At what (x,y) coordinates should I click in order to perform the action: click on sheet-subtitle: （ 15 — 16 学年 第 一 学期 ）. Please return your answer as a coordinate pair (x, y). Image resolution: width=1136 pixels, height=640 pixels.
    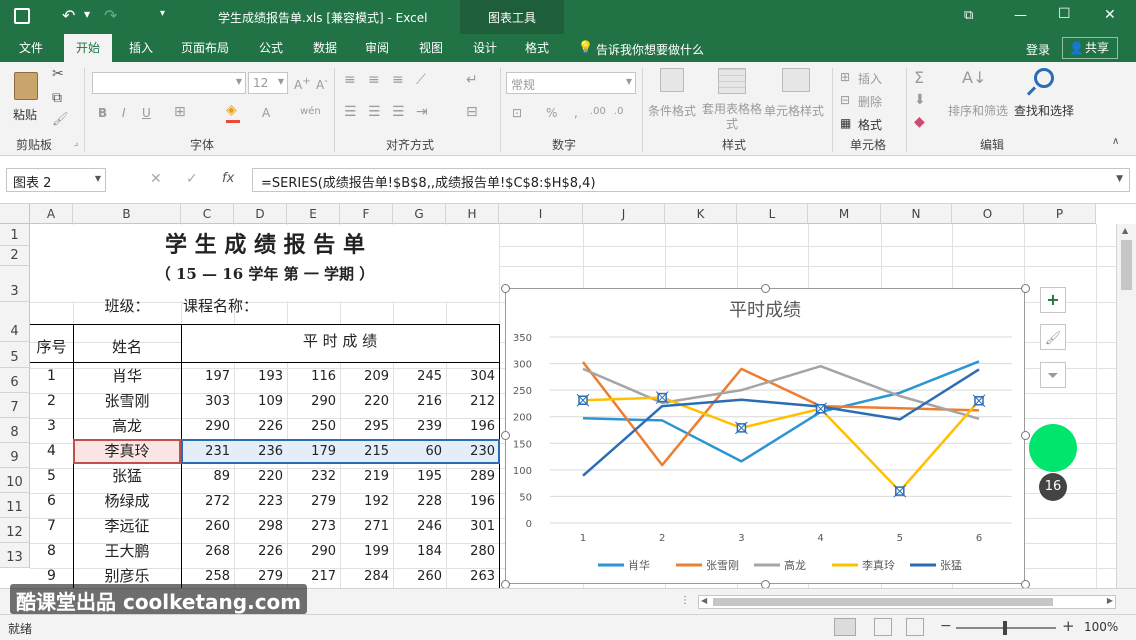
    Looking at the image, I should click on (265, 274).